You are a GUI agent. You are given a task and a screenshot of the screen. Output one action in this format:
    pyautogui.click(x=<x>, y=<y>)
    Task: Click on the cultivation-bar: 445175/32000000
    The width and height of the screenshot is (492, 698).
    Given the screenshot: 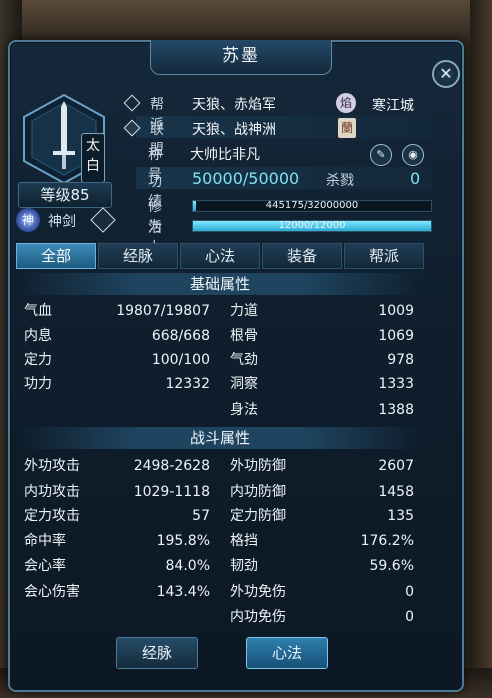 What is the action you would take?
    pyautogui.click(x=312, y=206)
    